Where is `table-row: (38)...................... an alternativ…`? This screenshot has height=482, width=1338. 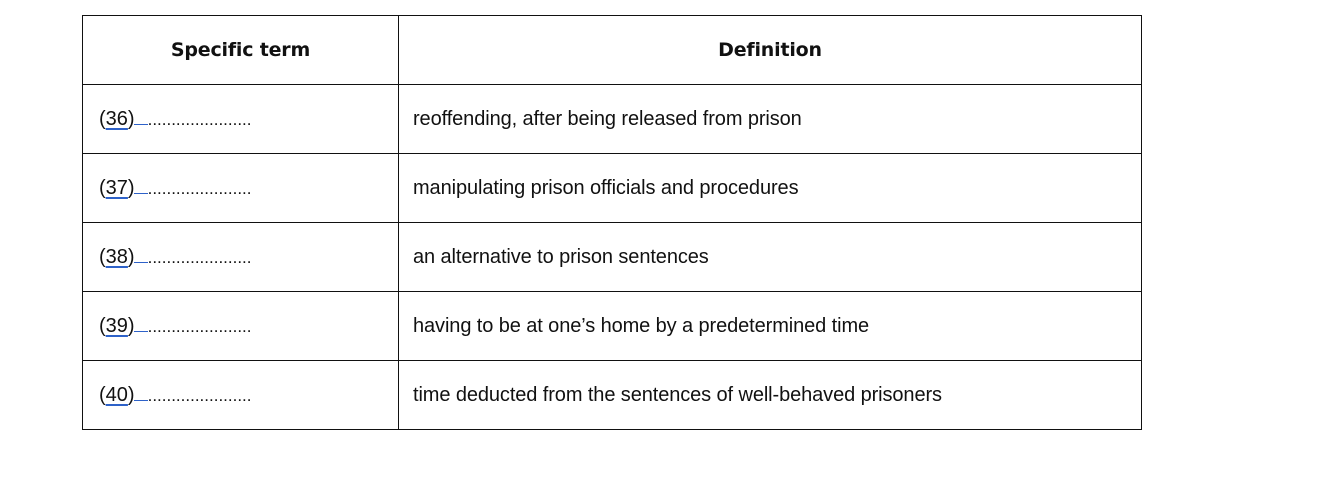 table-row: (38)...................... an alternativ… is located at coordinates (612, 257).